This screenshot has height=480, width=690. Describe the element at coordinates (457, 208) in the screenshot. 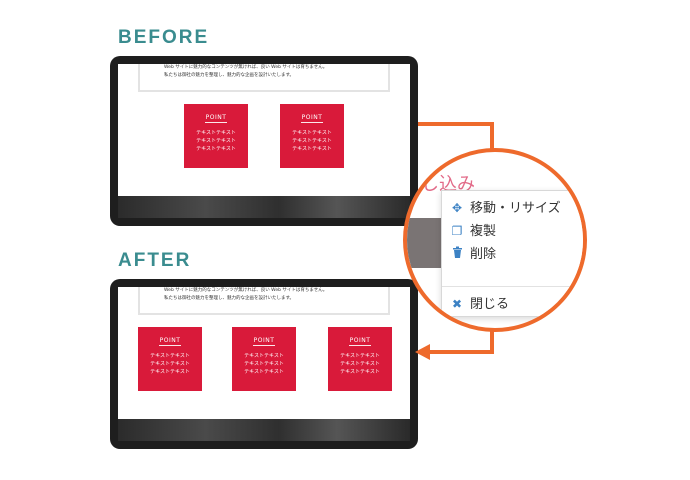

I see `move-arrows-icon: ✥` at that location.